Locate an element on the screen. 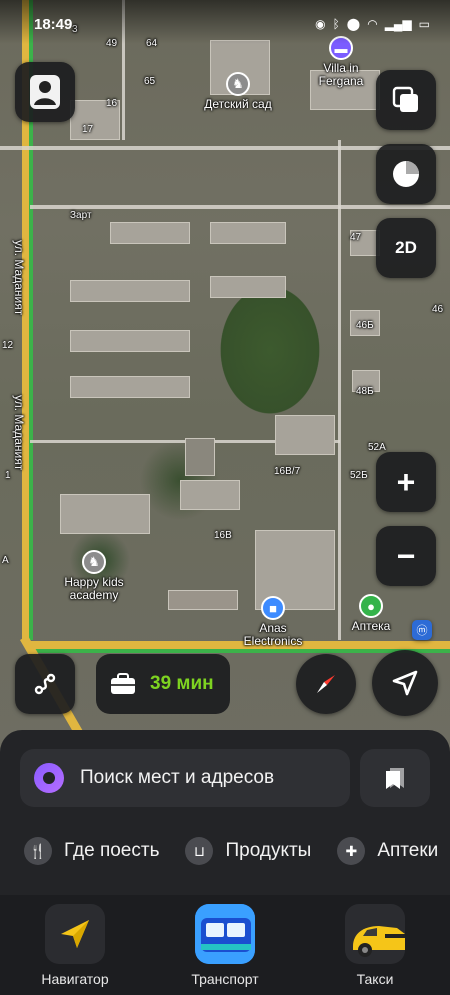 The image size is (450, 995). map-style-button is located at coordinates (406, 174).